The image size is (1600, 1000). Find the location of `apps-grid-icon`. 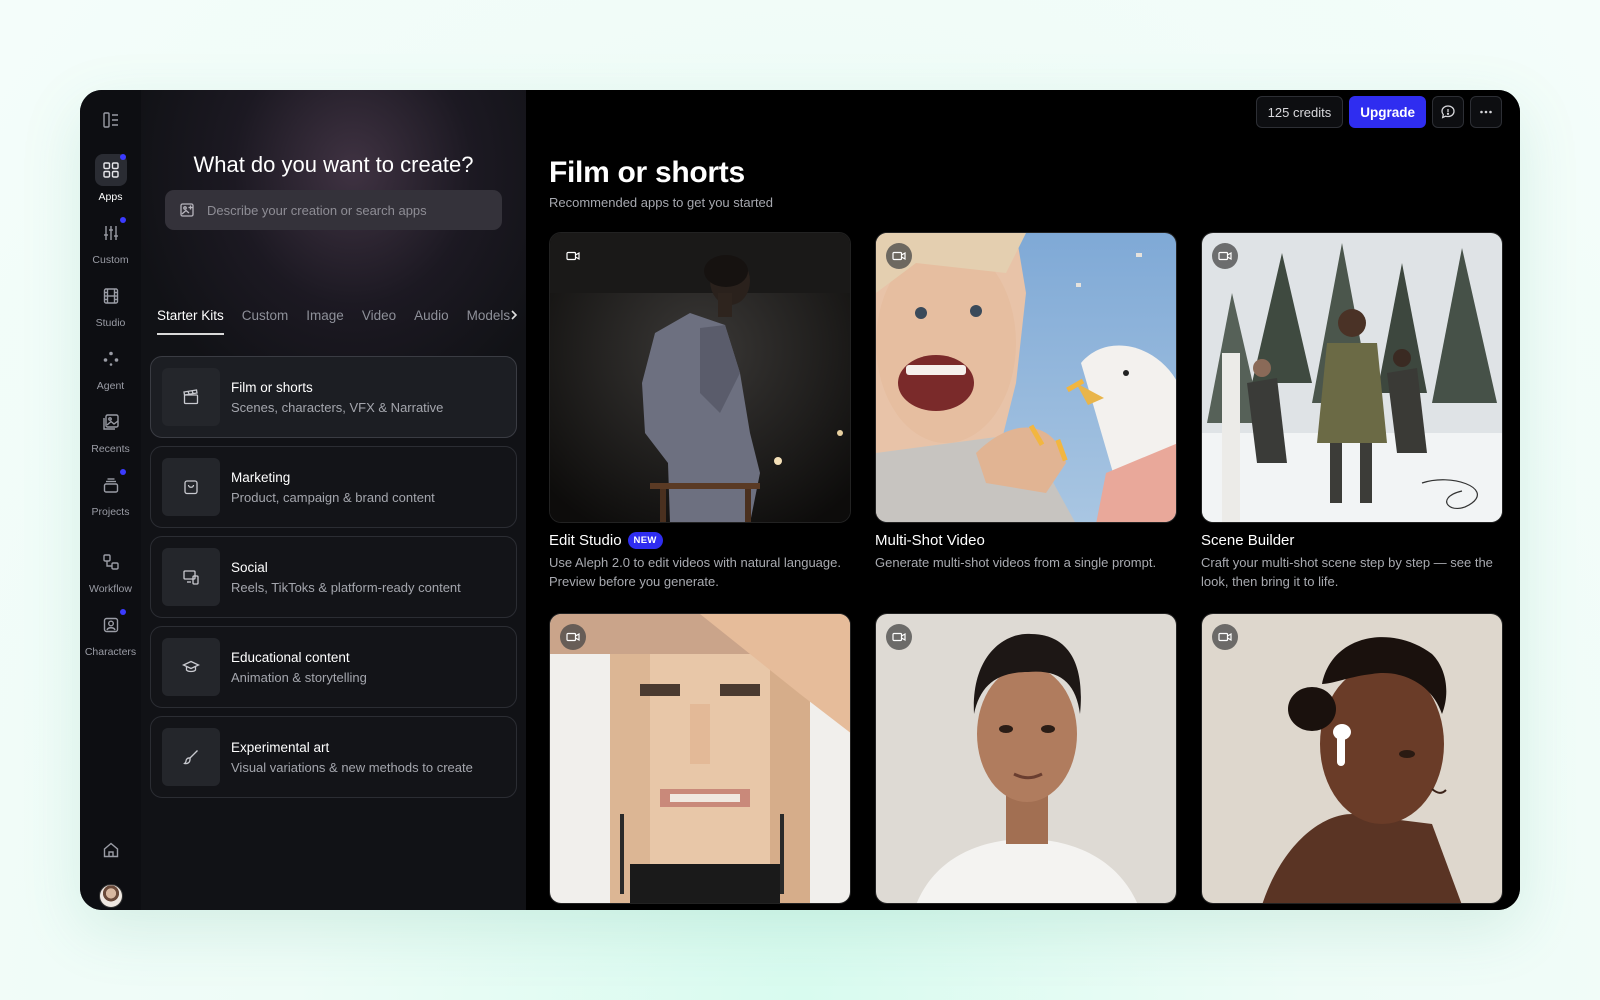

apps-grid-icon is located at coordinates (110, 170).